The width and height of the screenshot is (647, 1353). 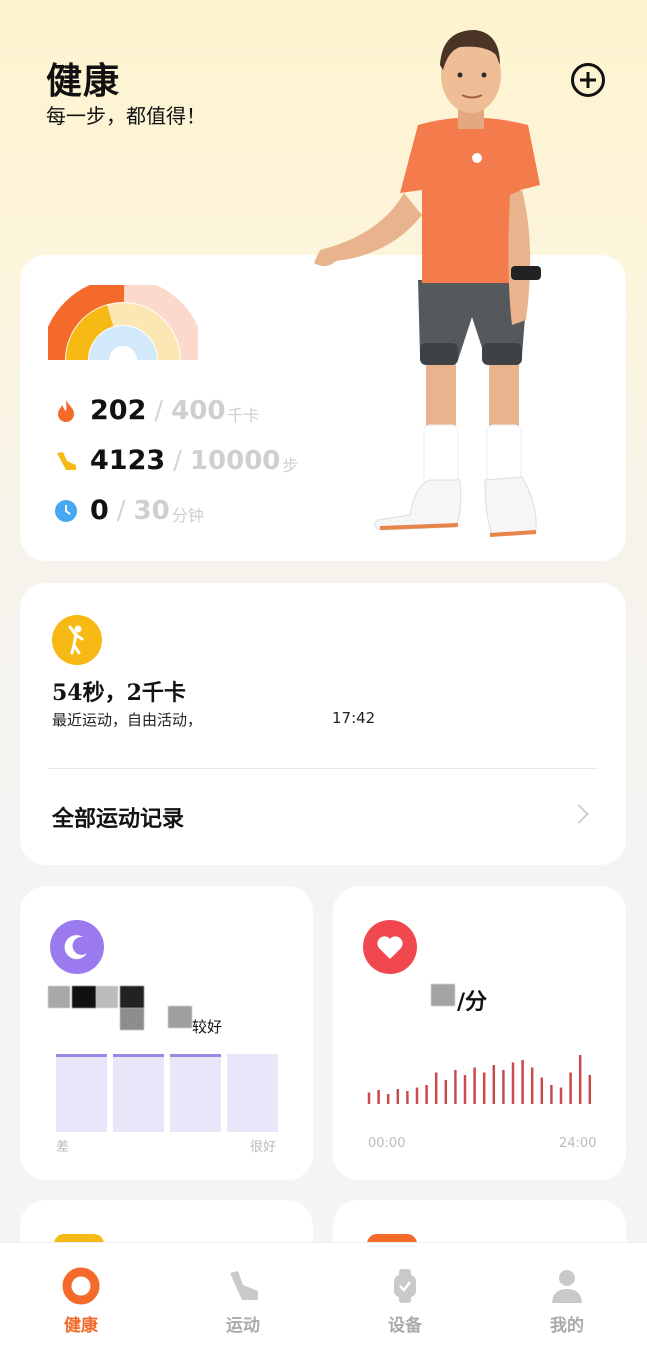 I want to click on workout-detail: 最近运动，自由活动，, so click(x=127, y=720).